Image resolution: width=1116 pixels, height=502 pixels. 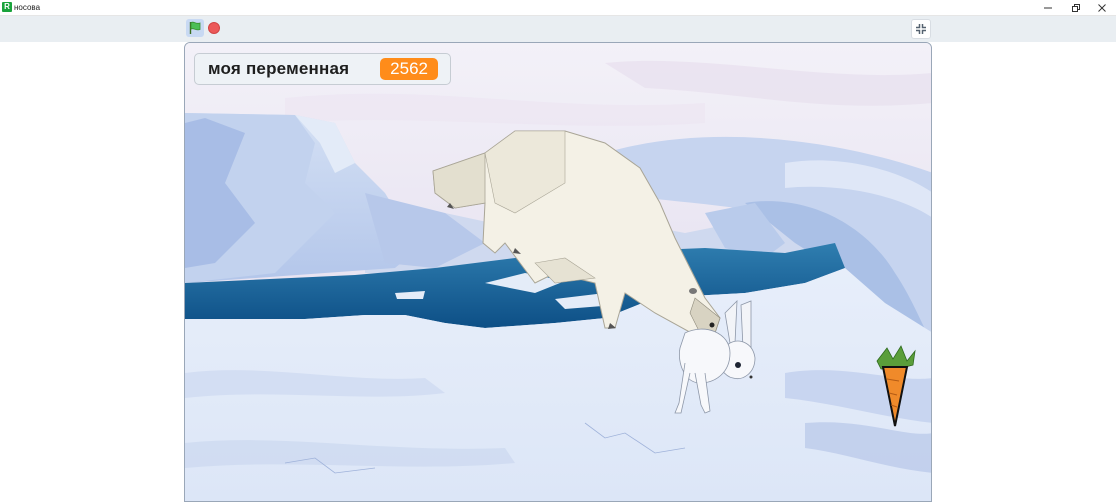 I want to click on exit-fullscreen-icon, so click(x=921, y=29).